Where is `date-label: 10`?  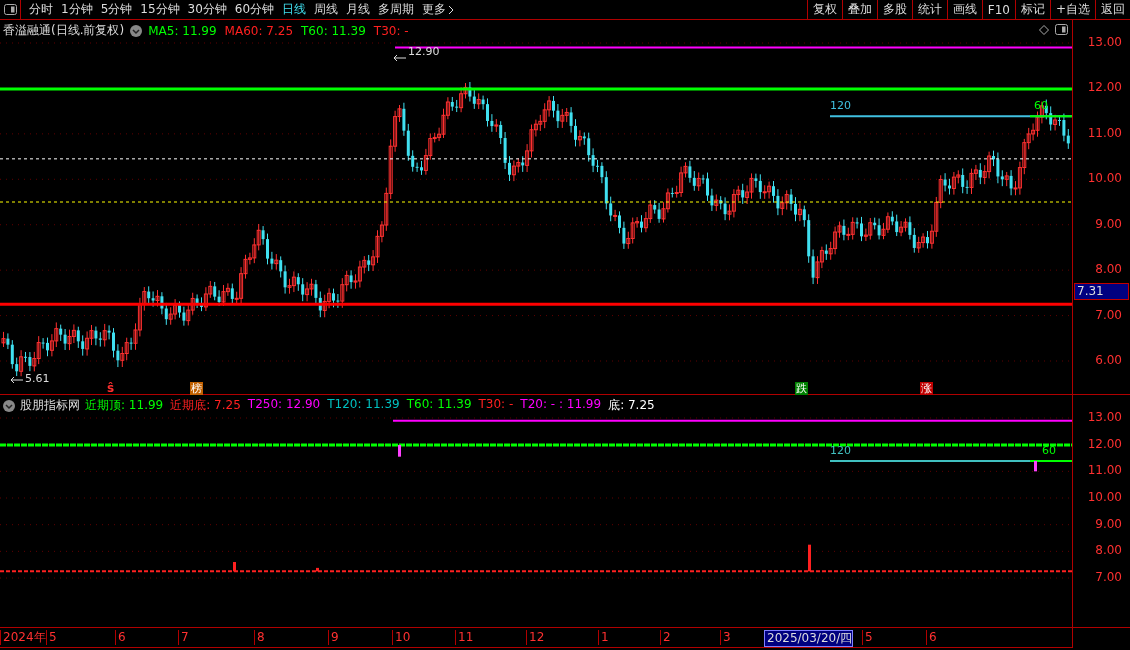 date-label: 10 is located at coordinates (401, 637).